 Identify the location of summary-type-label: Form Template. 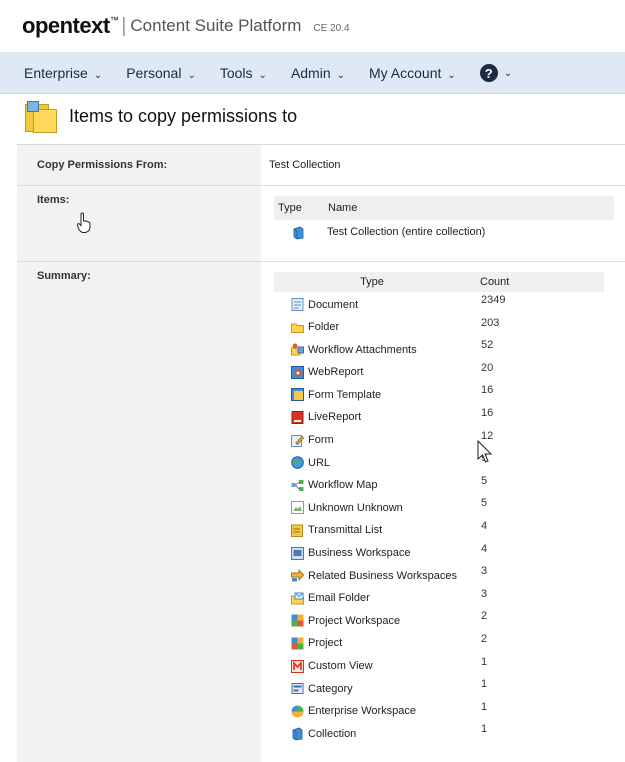
(345, 394).